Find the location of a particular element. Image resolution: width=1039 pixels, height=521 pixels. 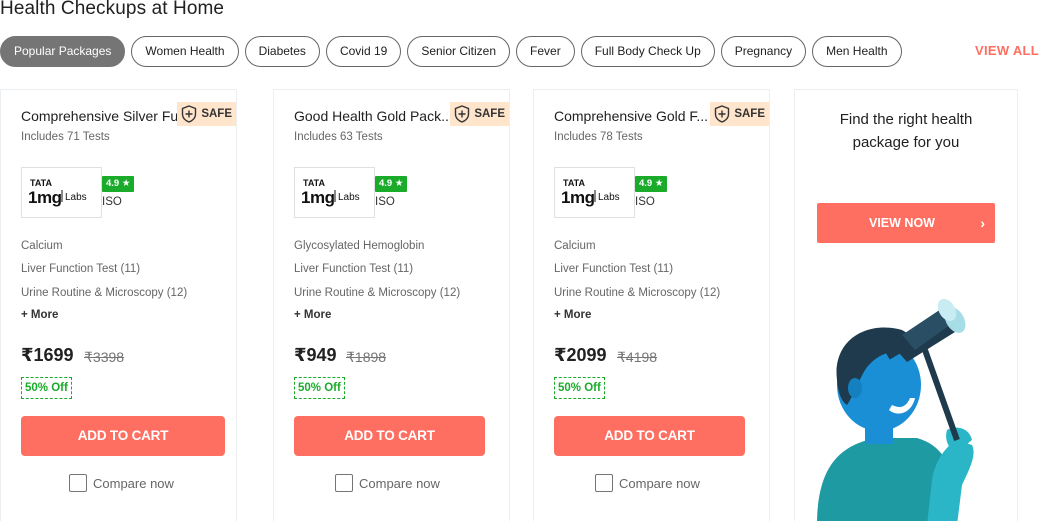

tests-count: Includes 71 Tests is located at coordinates (65, 137).